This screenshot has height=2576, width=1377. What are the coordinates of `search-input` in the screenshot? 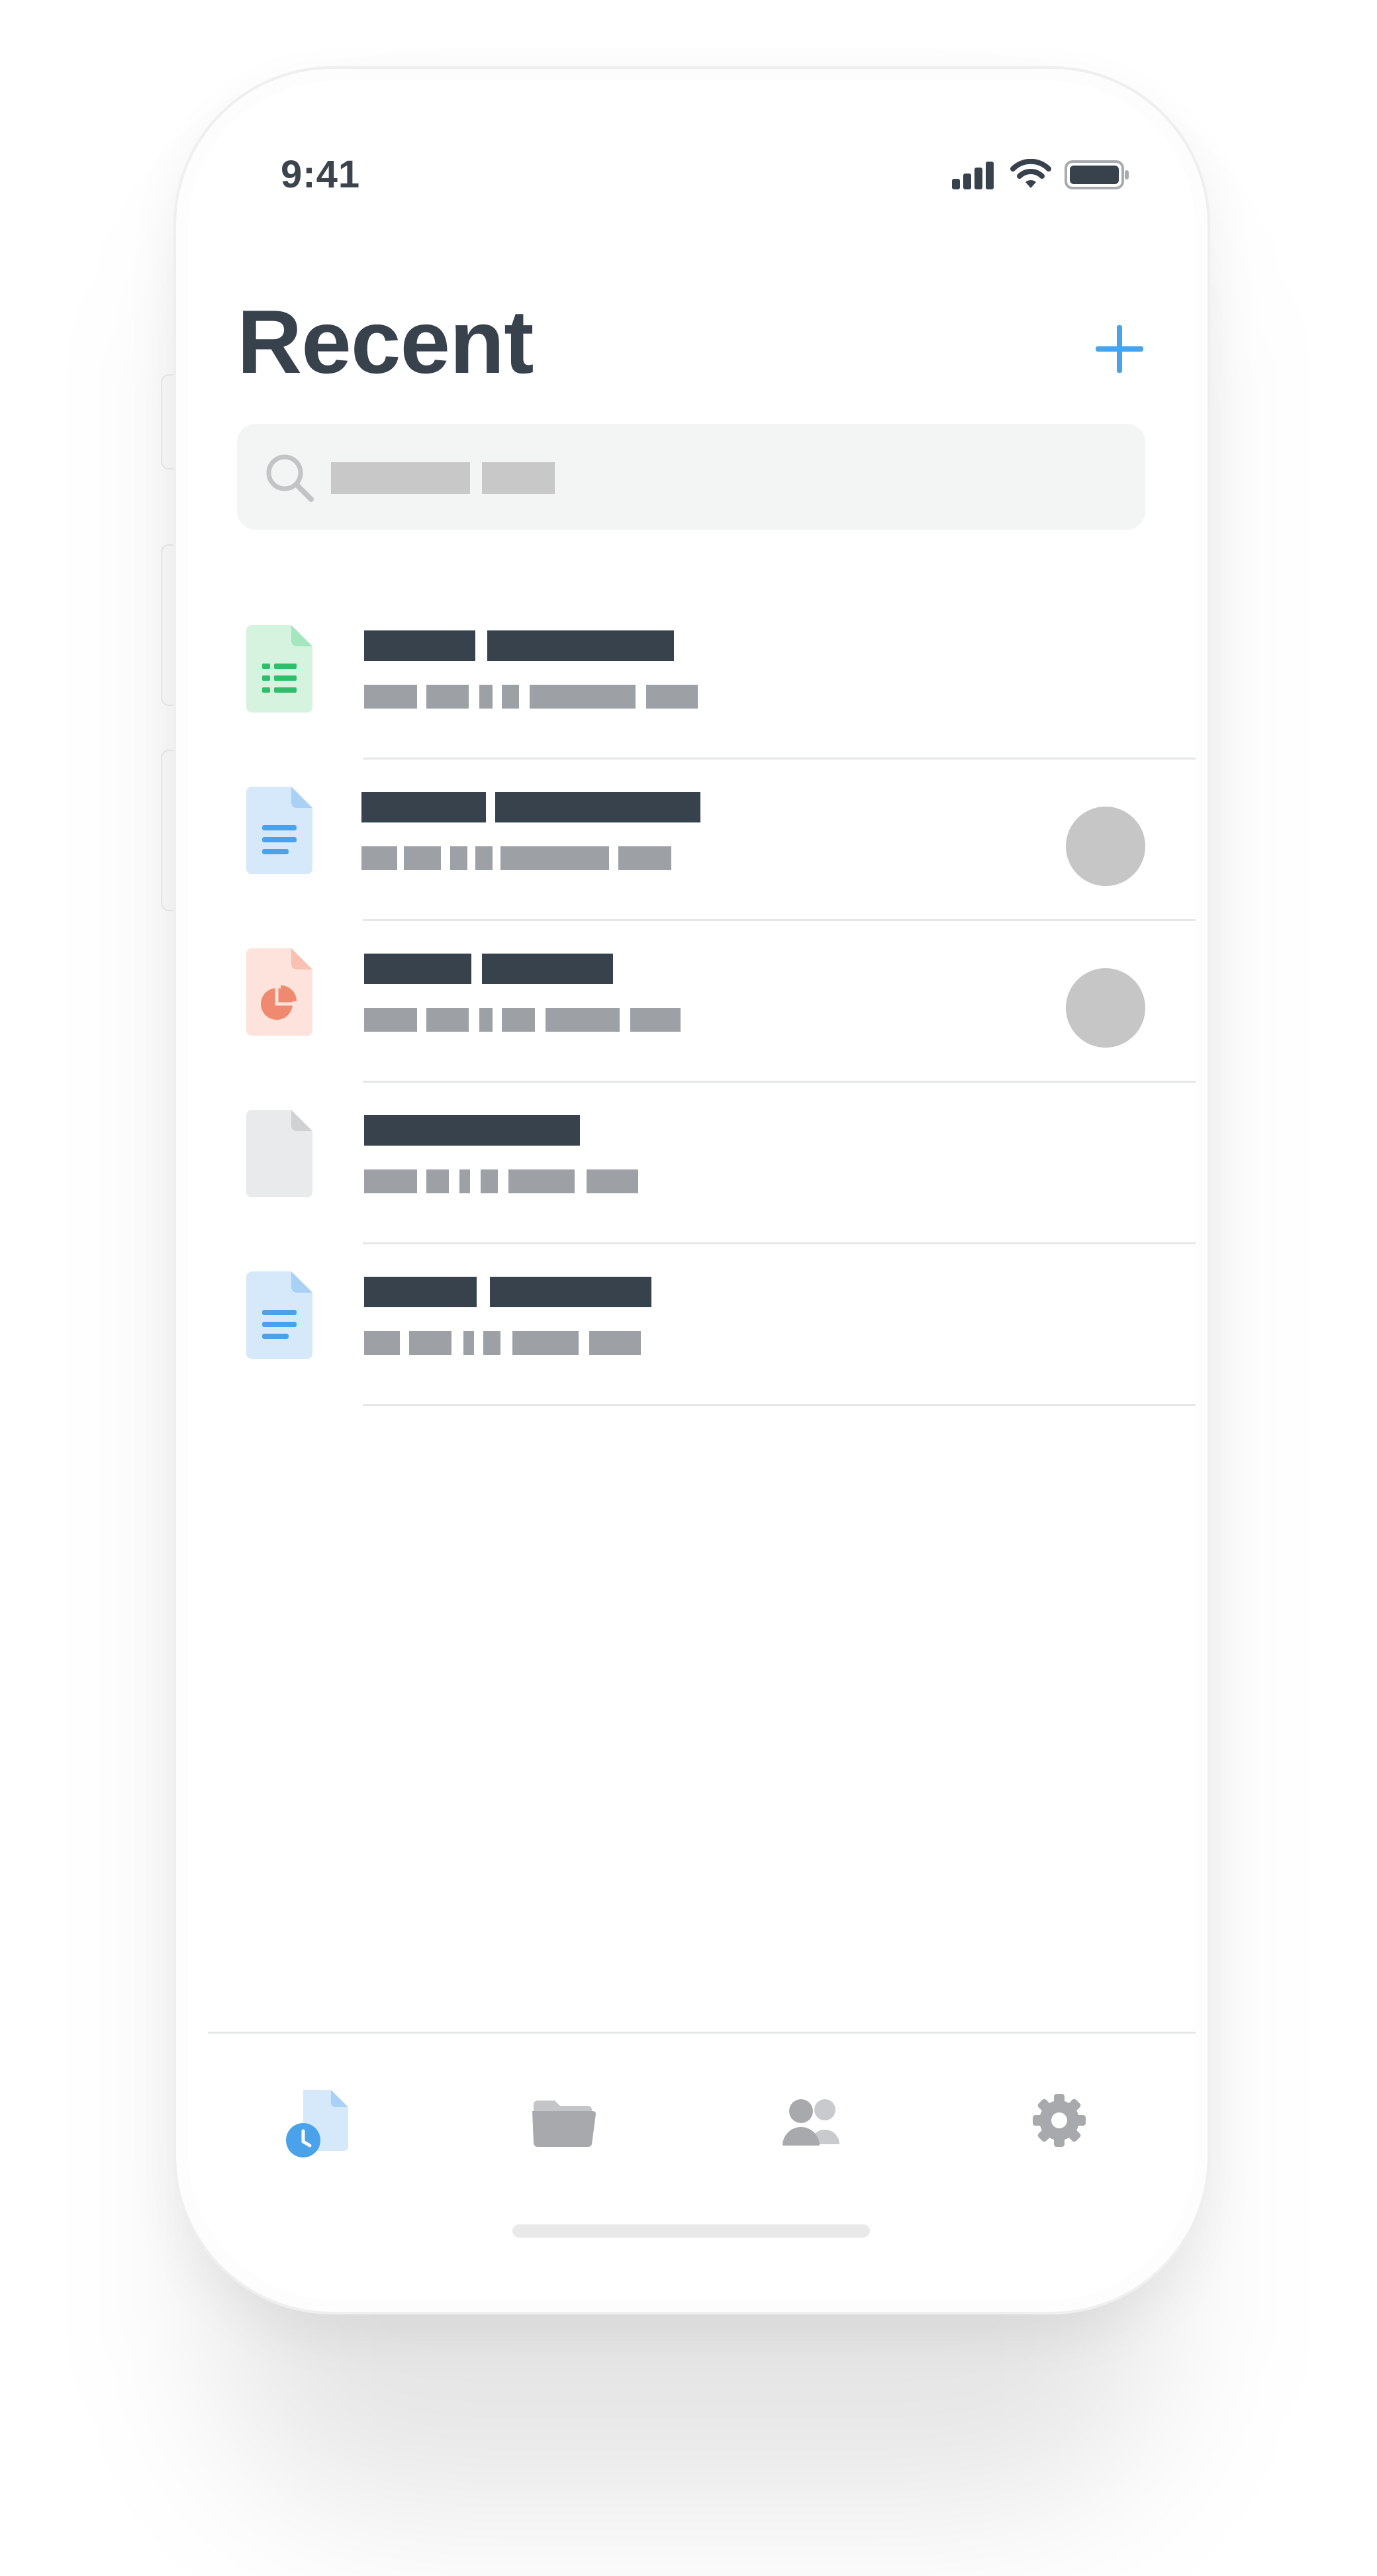 It's located at (691, 477).